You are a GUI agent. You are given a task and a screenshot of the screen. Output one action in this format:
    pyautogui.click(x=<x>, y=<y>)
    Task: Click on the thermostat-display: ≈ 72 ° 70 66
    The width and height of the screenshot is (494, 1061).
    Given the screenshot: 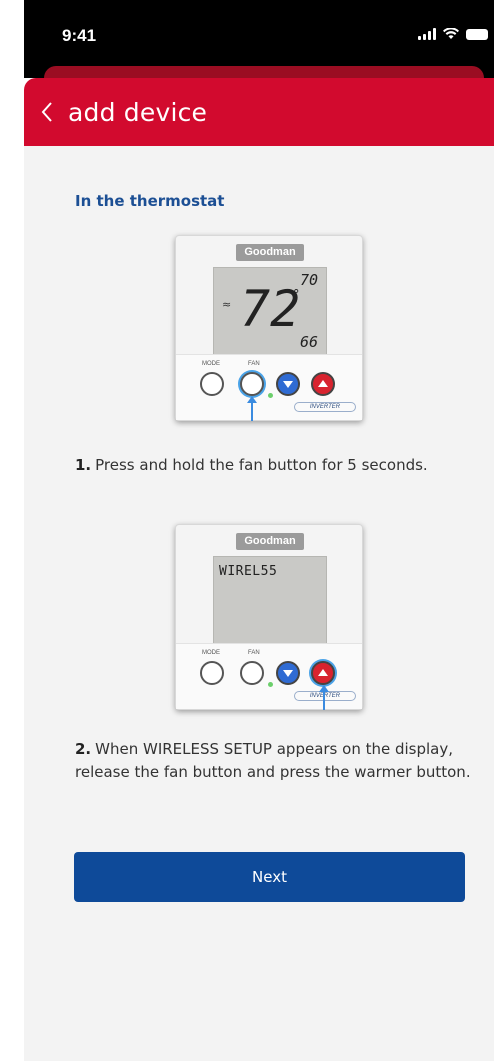 What is the action you would take?
    pyautogui.click(x=270, y=311)
    